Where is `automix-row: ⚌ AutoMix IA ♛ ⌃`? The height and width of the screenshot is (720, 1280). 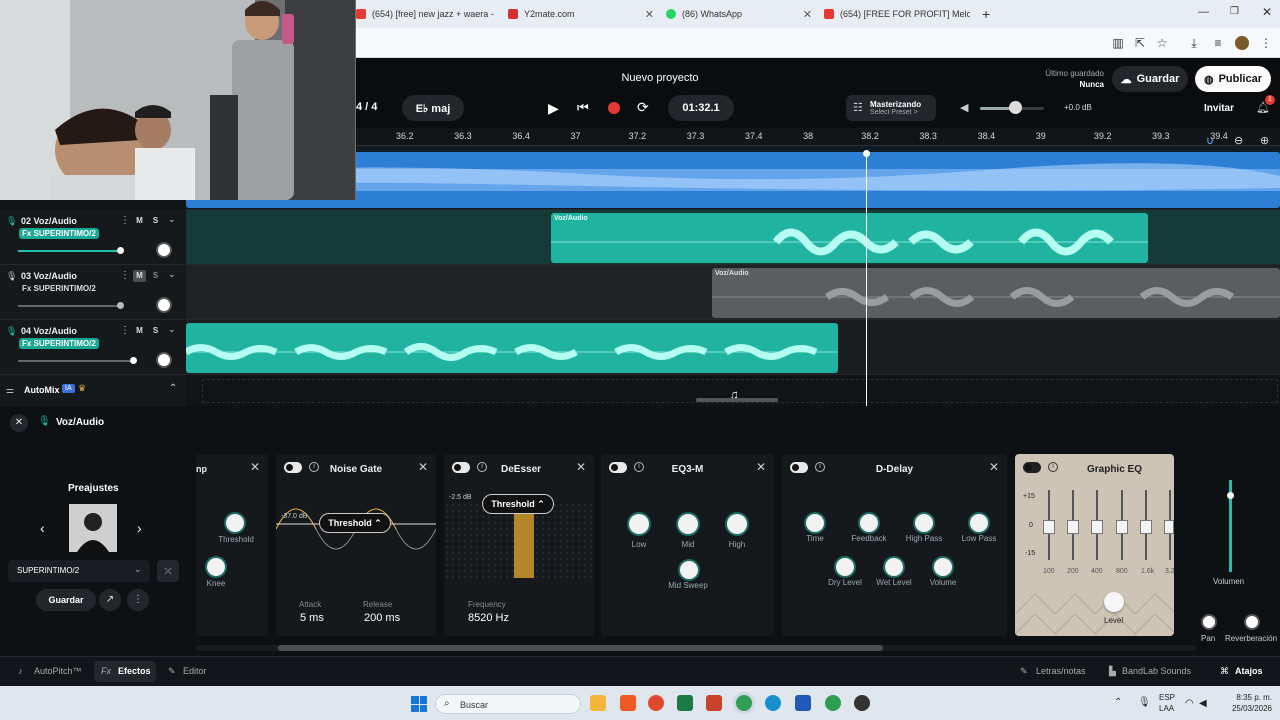 automix-row: ⚌ AutoMix IA ♛ ⌃ is located at coordinates (93, 390).